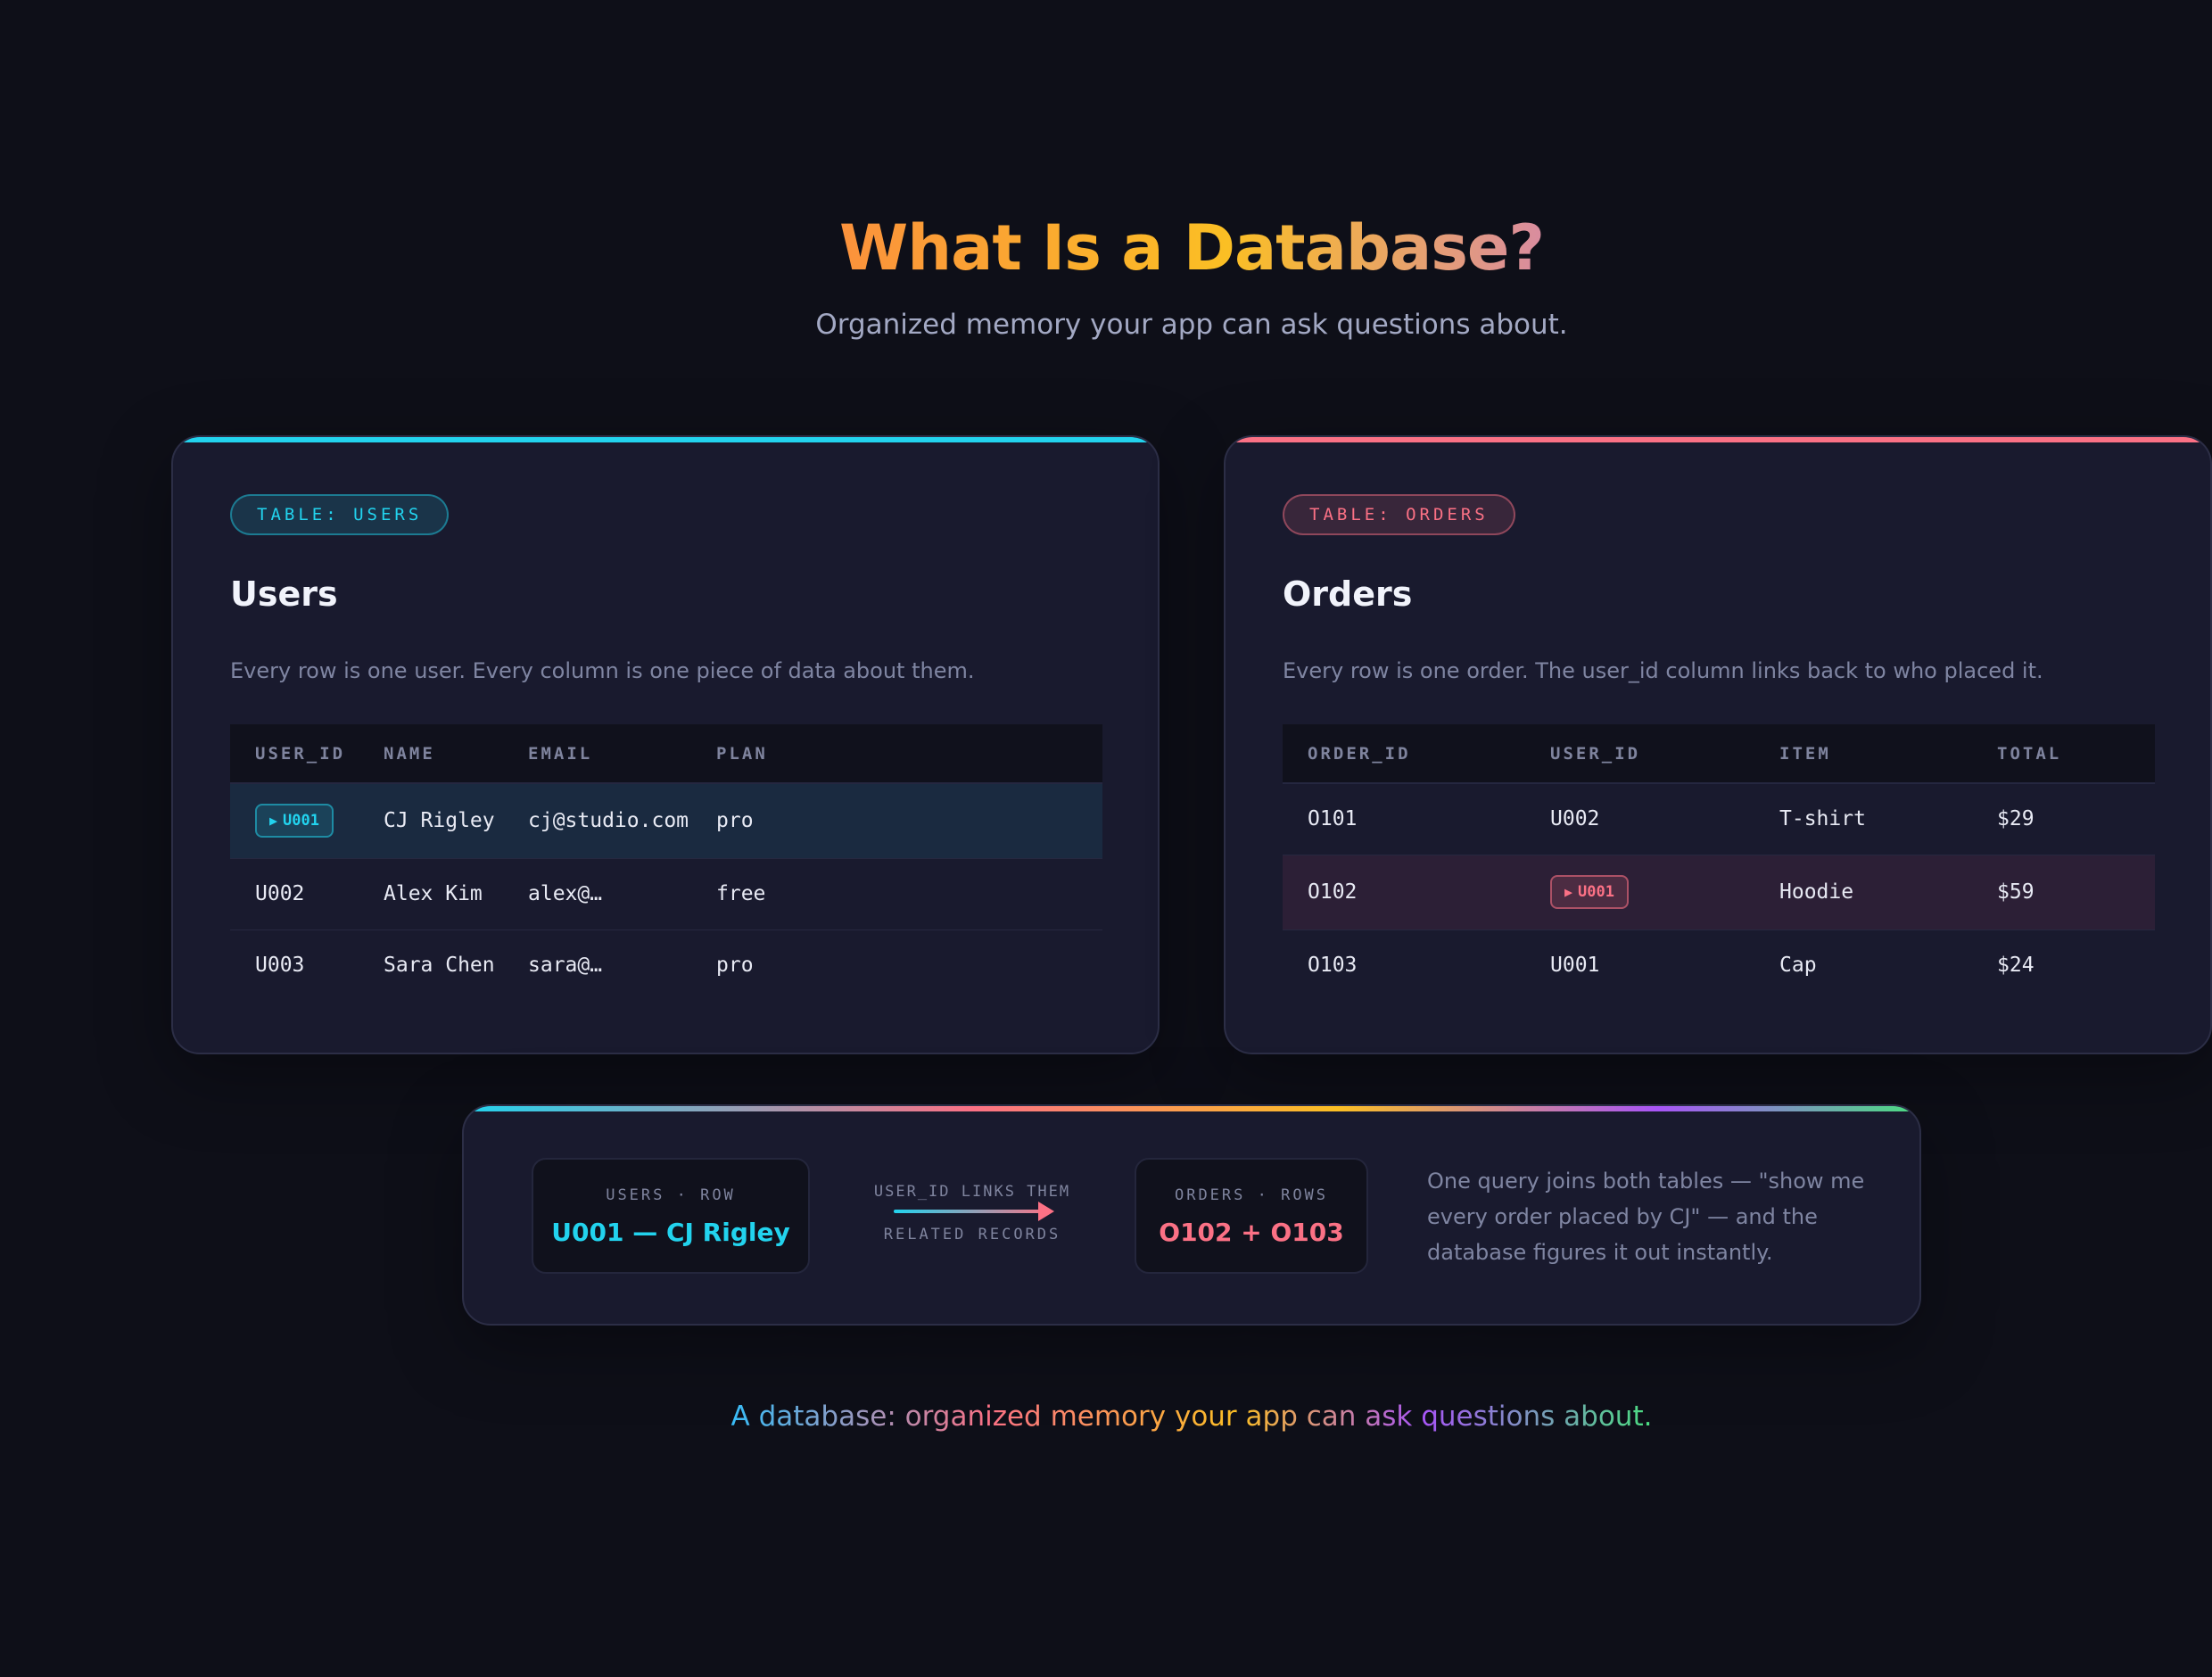 The image size is (2212, 1677). What do you see at coordinates (431, 754) in the screenshot?
I see `users-col-name: NAME` at bounding box center [431, 754].